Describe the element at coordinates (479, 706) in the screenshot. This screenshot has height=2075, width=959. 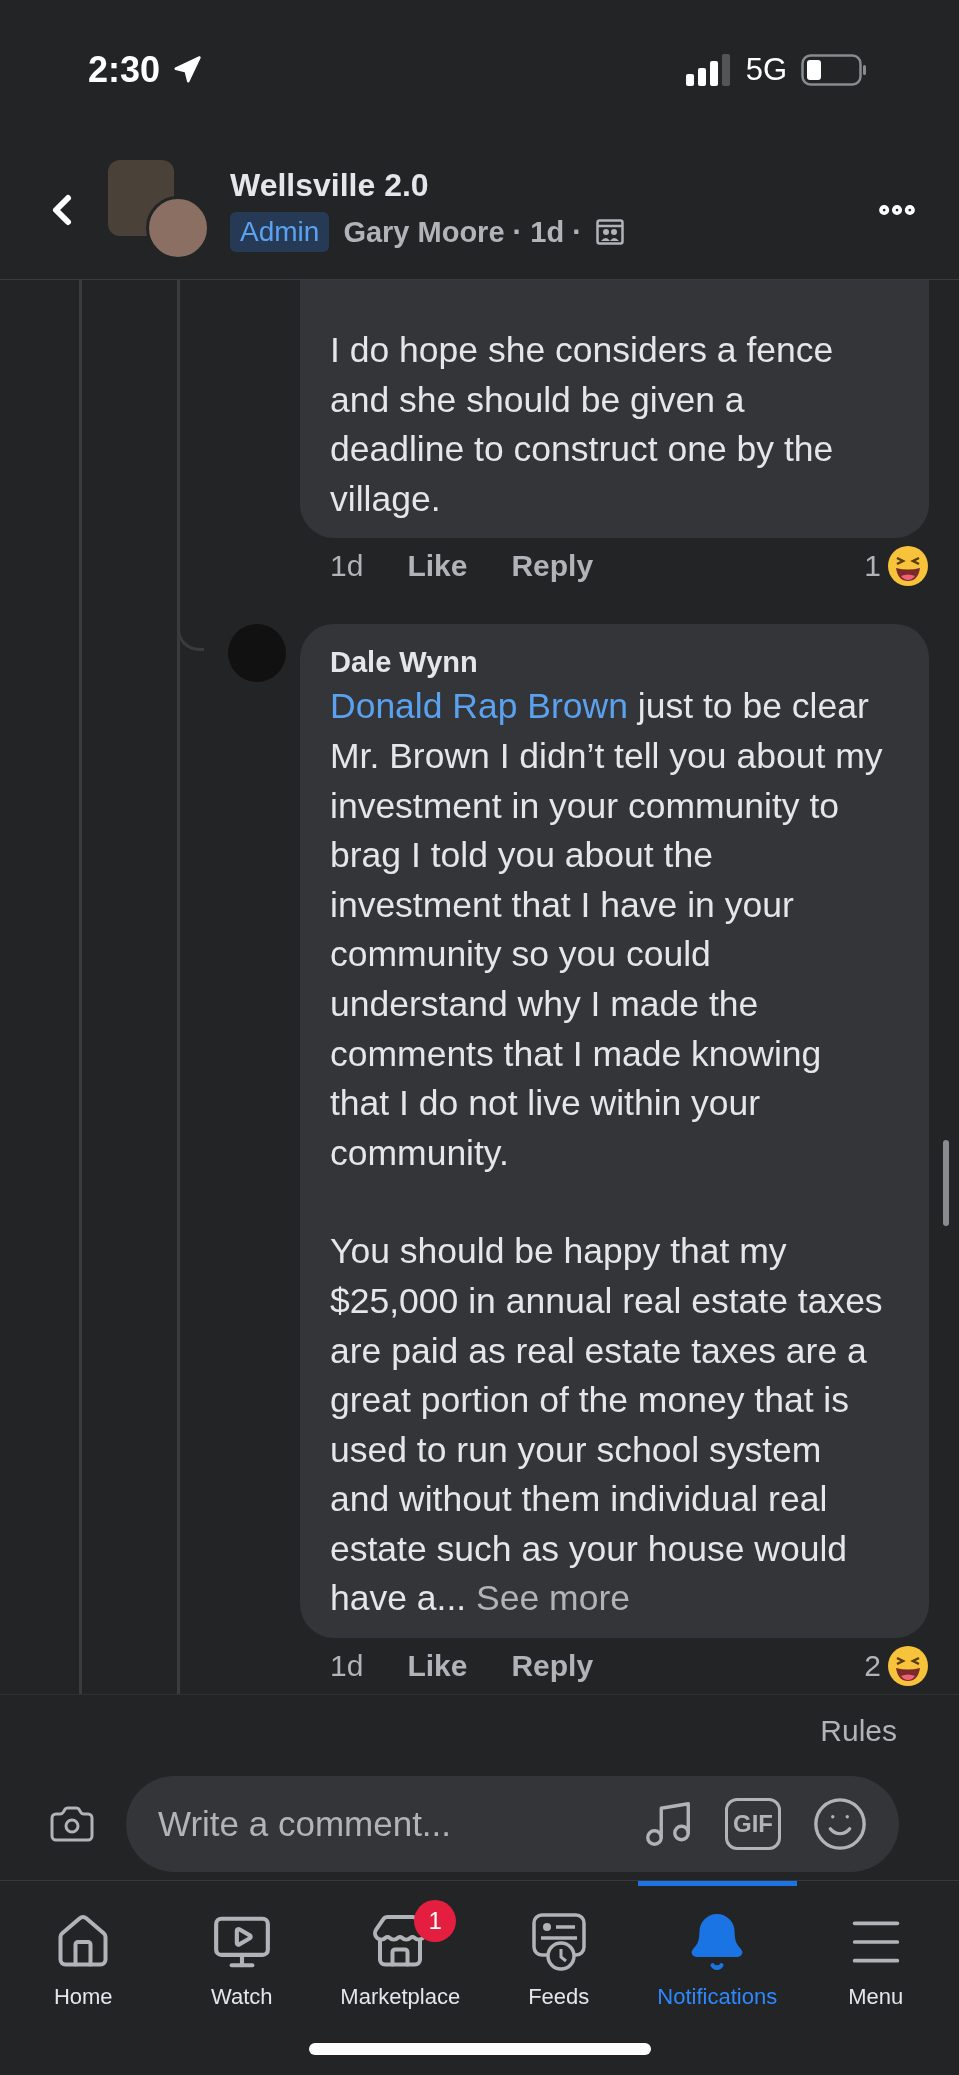
I see `mention-link: Donald Rap Brown` at that location.